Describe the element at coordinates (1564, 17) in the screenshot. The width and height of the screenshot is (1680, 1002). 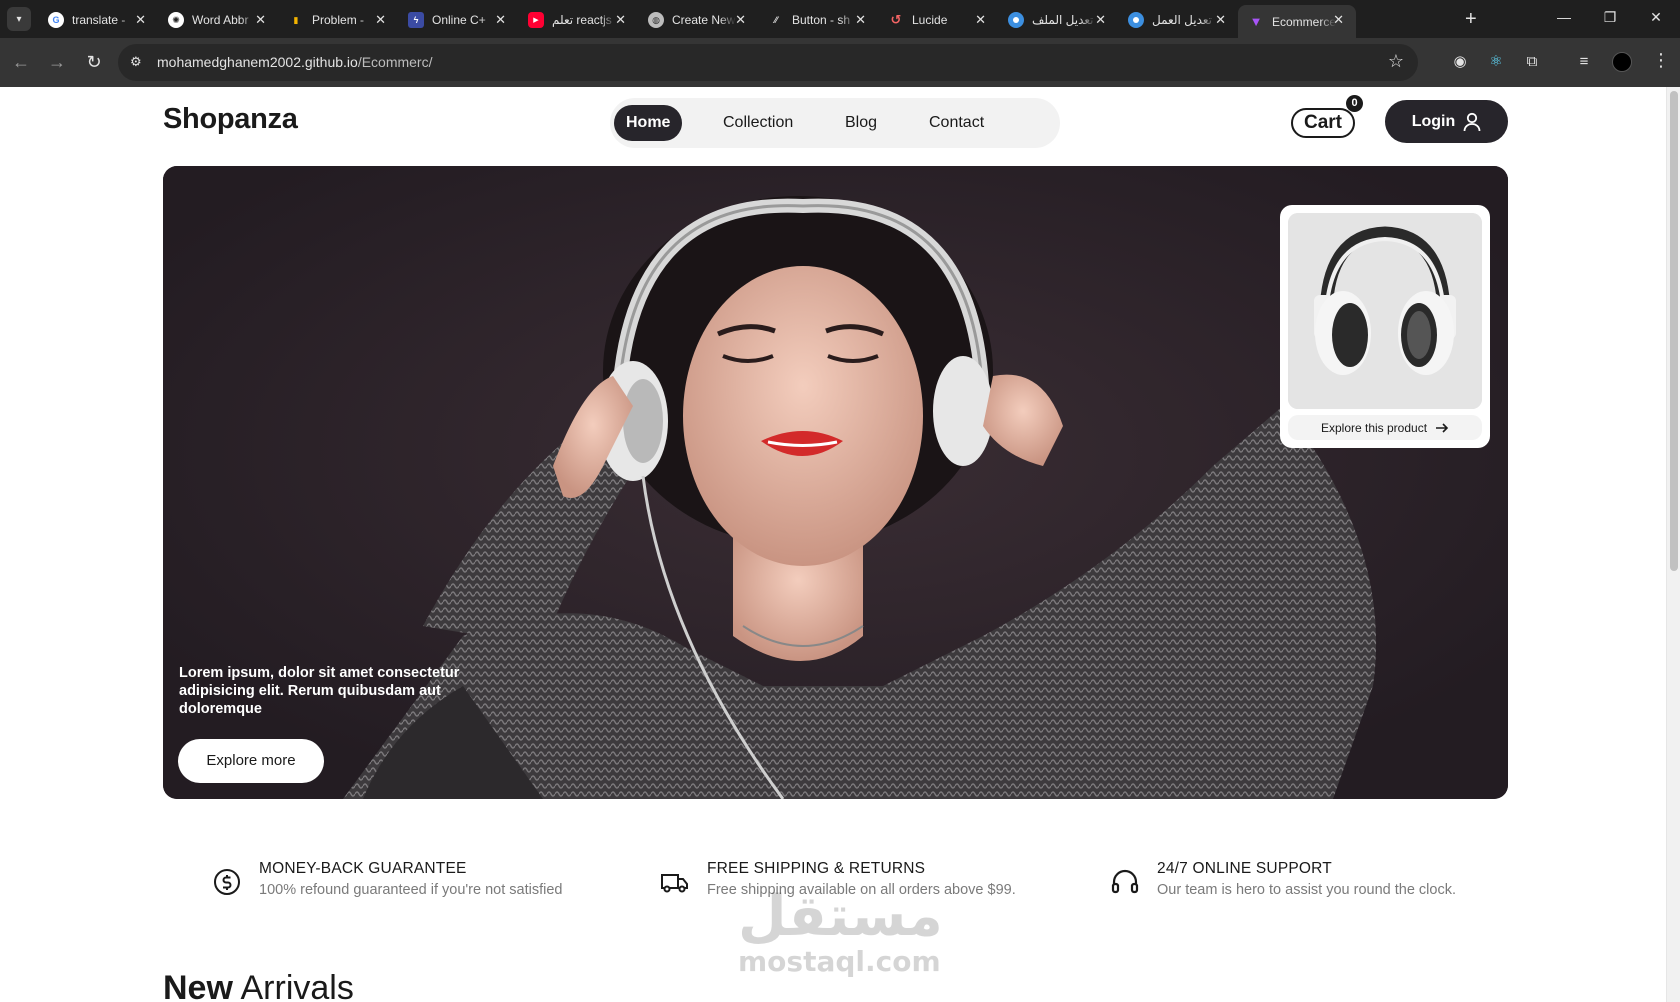
I see `minimize-button: —` at that location.